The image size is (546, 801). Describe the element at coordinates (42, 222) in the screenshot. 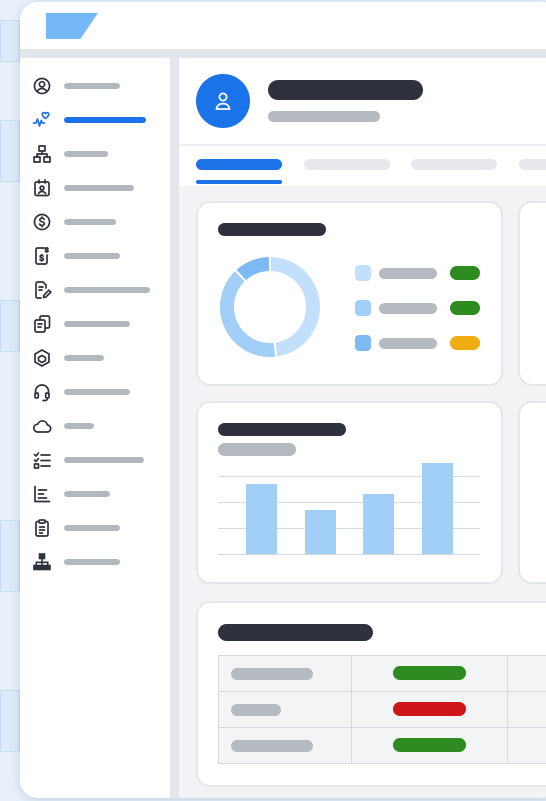

I see `dollar-circle-icon` at that location.